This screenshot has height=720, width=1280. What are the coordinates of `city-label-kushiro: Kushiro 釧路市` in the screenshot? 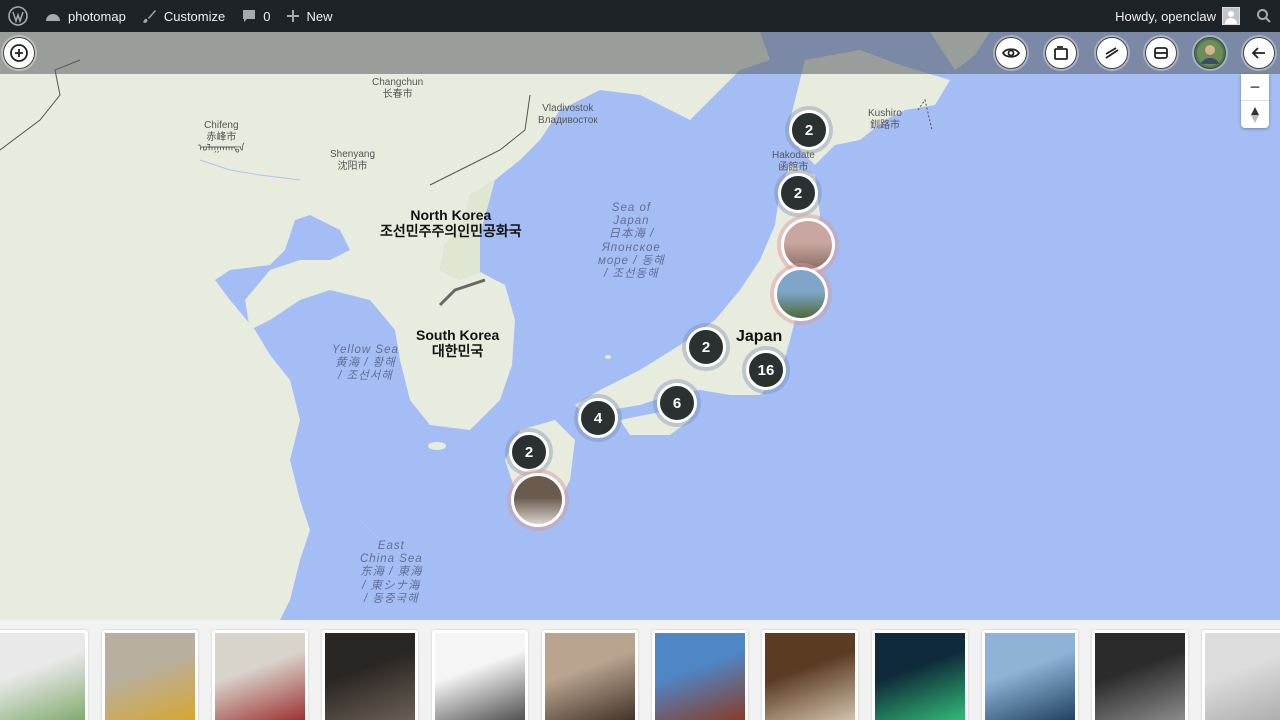 It's located at (885, 119).